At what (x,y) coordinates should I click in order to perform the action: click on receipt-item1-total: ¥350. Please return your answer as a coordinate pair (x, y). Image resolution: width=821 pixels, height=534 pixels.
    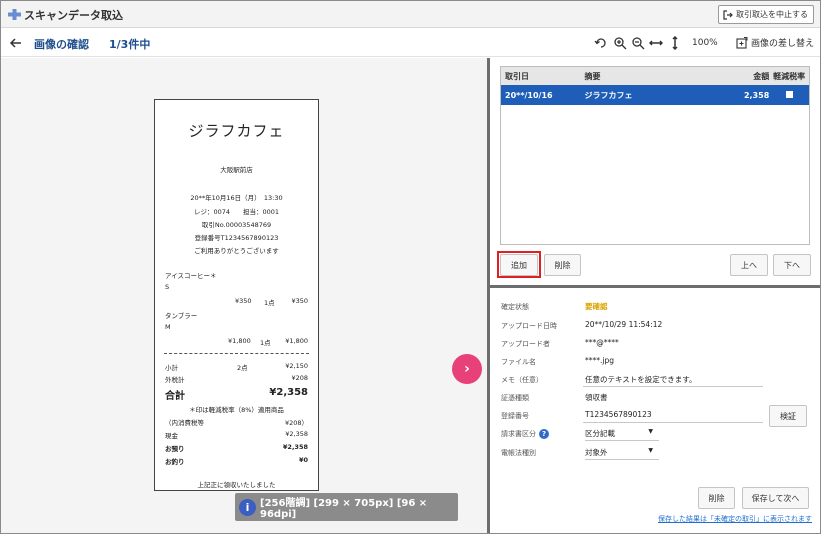
    Looking at the image, I should click on (299, 301).